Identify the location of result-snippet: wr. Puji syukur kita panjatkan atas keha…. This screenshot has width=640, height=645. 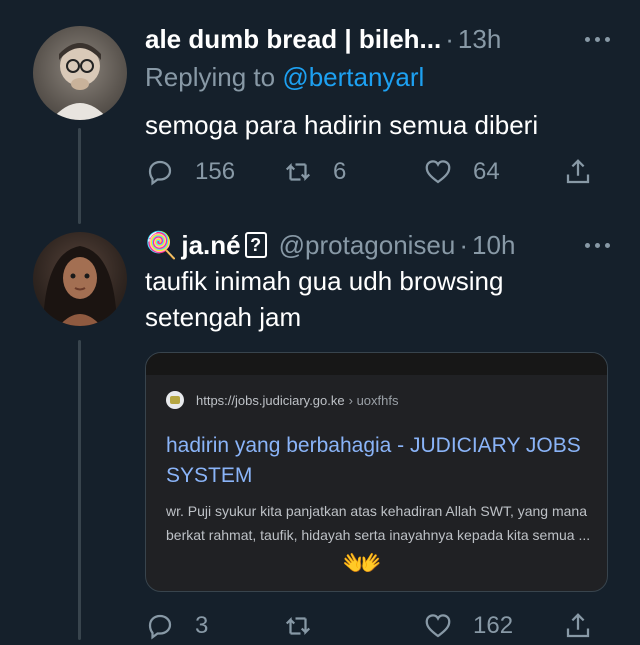
(378, 523).